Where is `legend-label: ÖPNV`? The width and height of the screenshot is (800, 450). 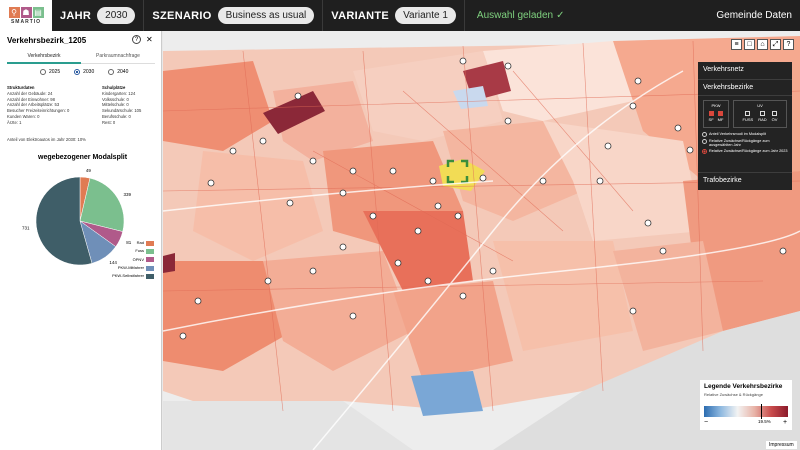
legend-label: ÖPNV is located at coordinates (138, 259).